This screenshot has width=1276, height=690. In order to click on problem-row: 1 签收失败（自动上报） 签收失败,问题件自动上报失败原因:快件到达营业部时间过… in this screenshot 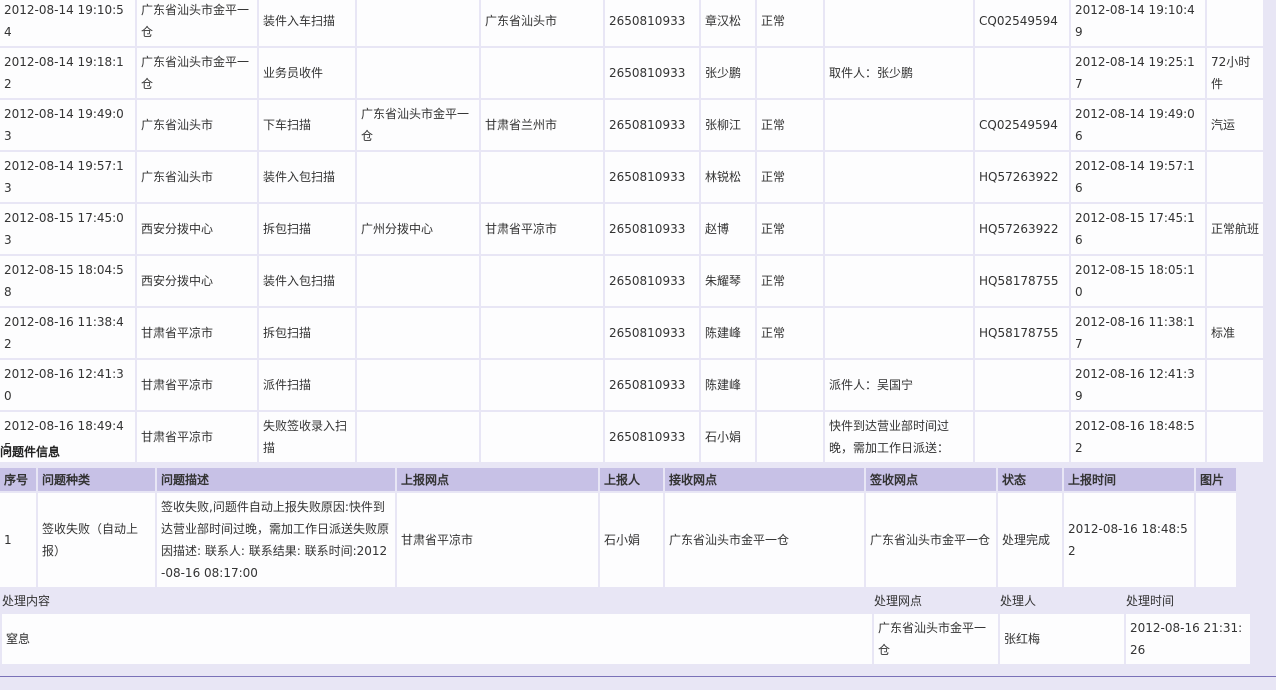, I will do `click(618, 540)`.